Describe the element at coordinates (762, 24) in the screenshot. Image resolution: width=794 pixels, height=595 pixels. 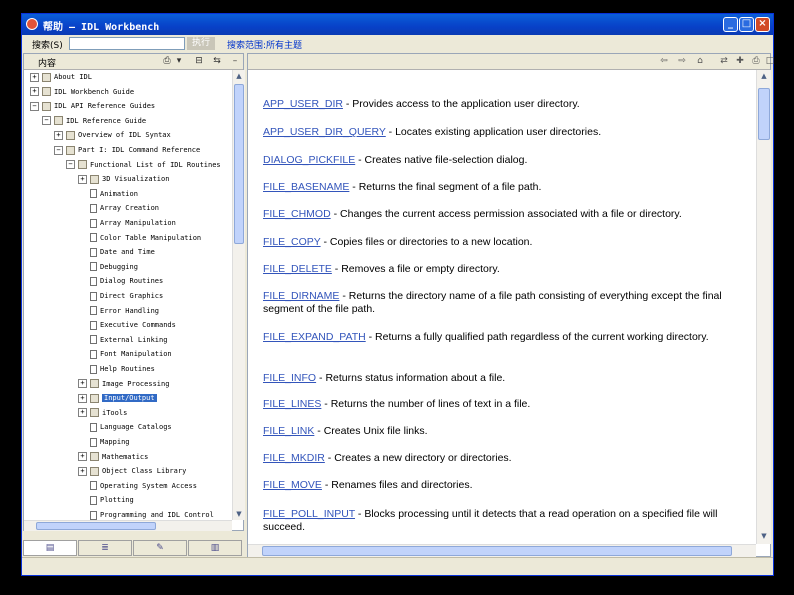
I see `close-button: ×` at that location.